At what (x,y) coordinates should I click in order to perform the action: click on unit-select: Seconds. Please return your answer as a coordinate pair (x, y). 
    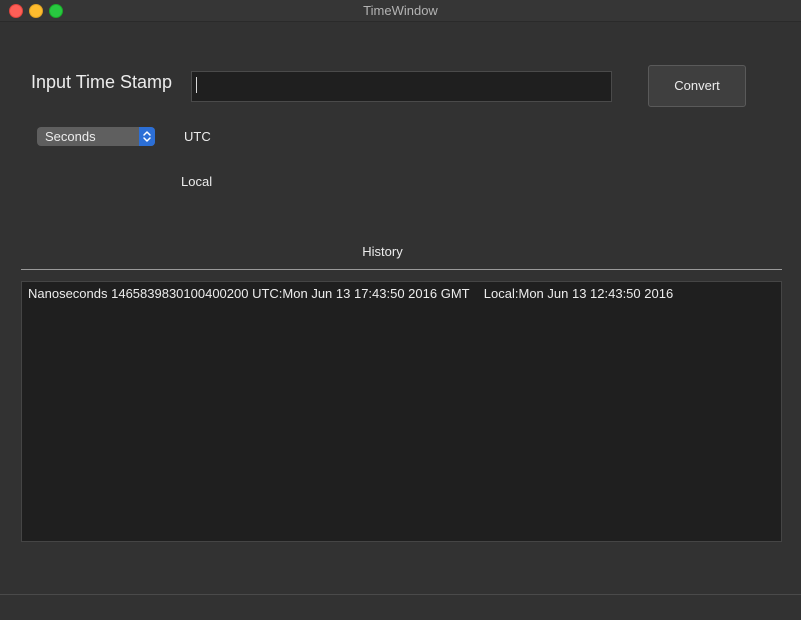
    Looking at the image, I should click on (96, 136).